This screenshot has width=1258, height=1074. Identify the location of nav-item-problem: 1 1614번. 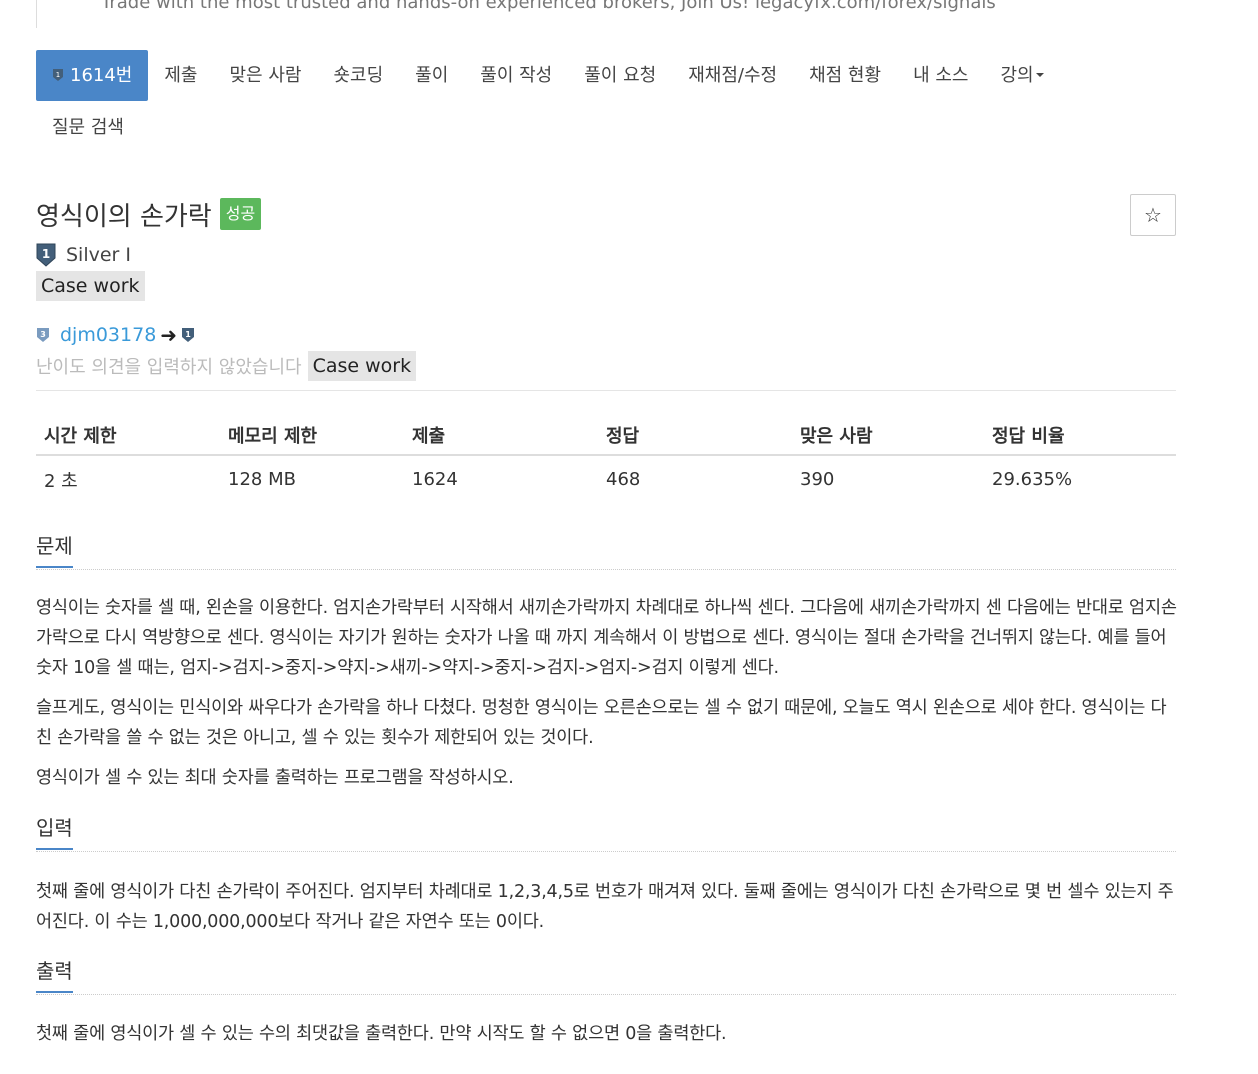
(92, 75).